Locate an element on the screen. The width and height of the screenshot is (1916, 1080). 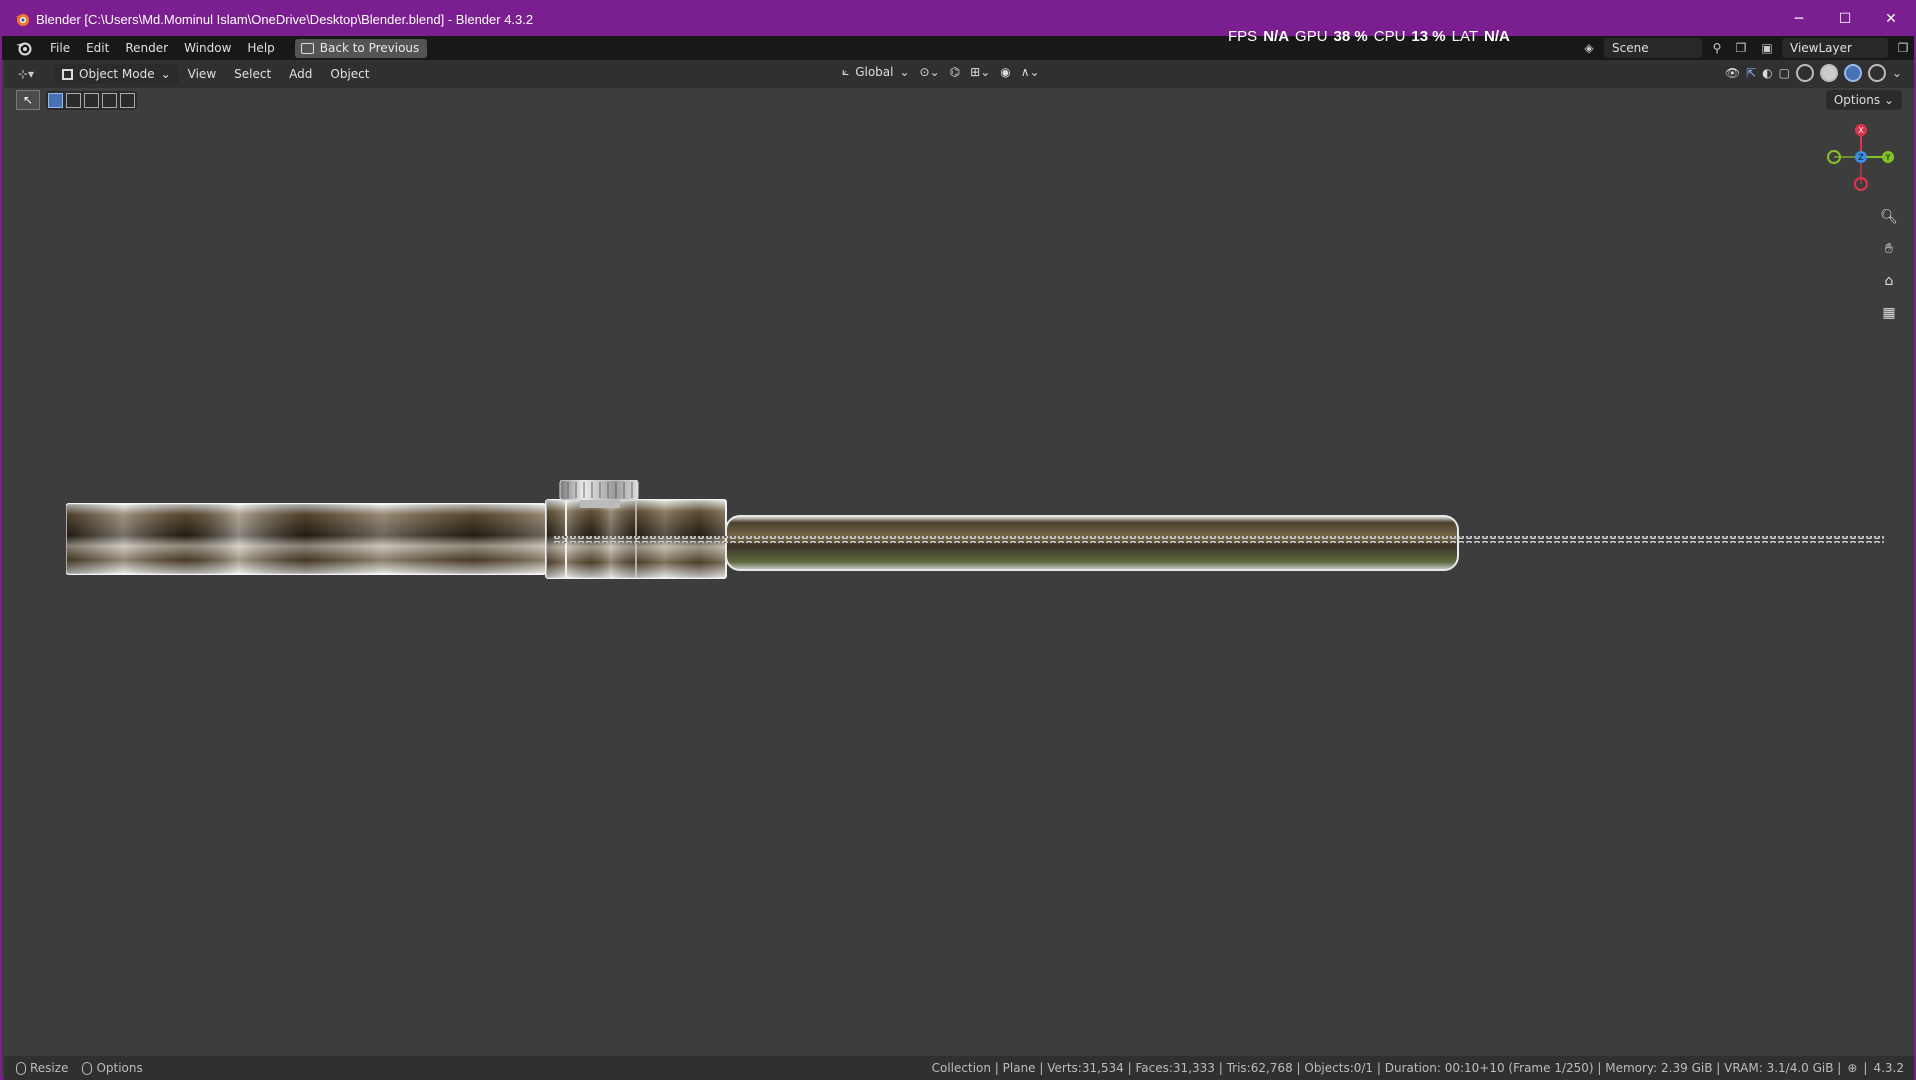
shading-controls: 👁︎ ⇱ ◐ ▢ ⌄ is located at coordinates (1813, 73).